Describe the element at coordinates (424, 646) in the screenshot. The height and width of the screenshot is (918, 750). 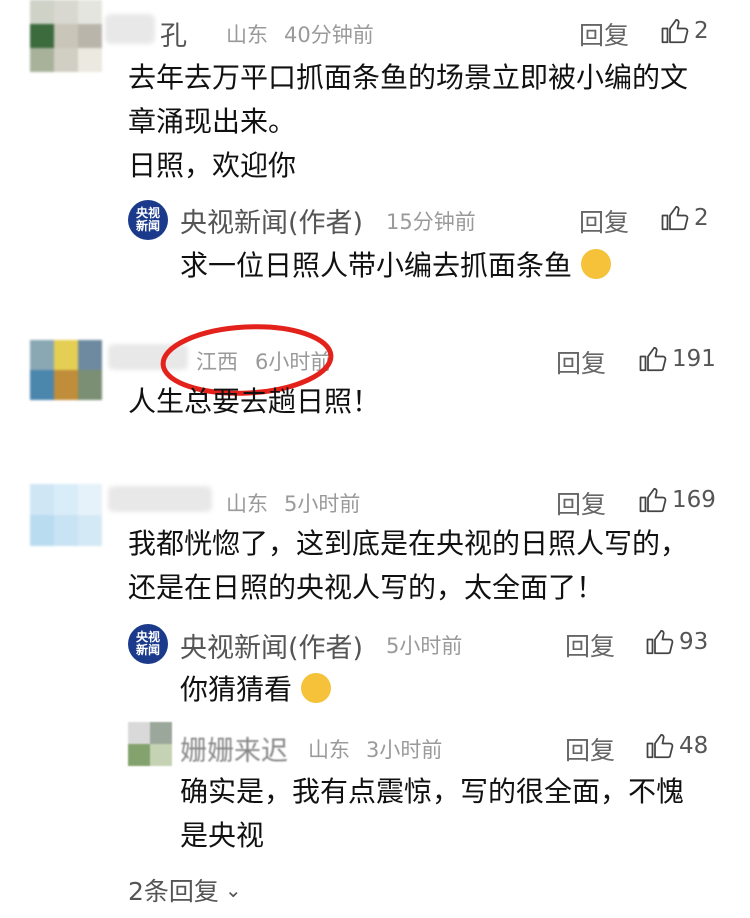
I see `reply-time: 5小时前` at that location.